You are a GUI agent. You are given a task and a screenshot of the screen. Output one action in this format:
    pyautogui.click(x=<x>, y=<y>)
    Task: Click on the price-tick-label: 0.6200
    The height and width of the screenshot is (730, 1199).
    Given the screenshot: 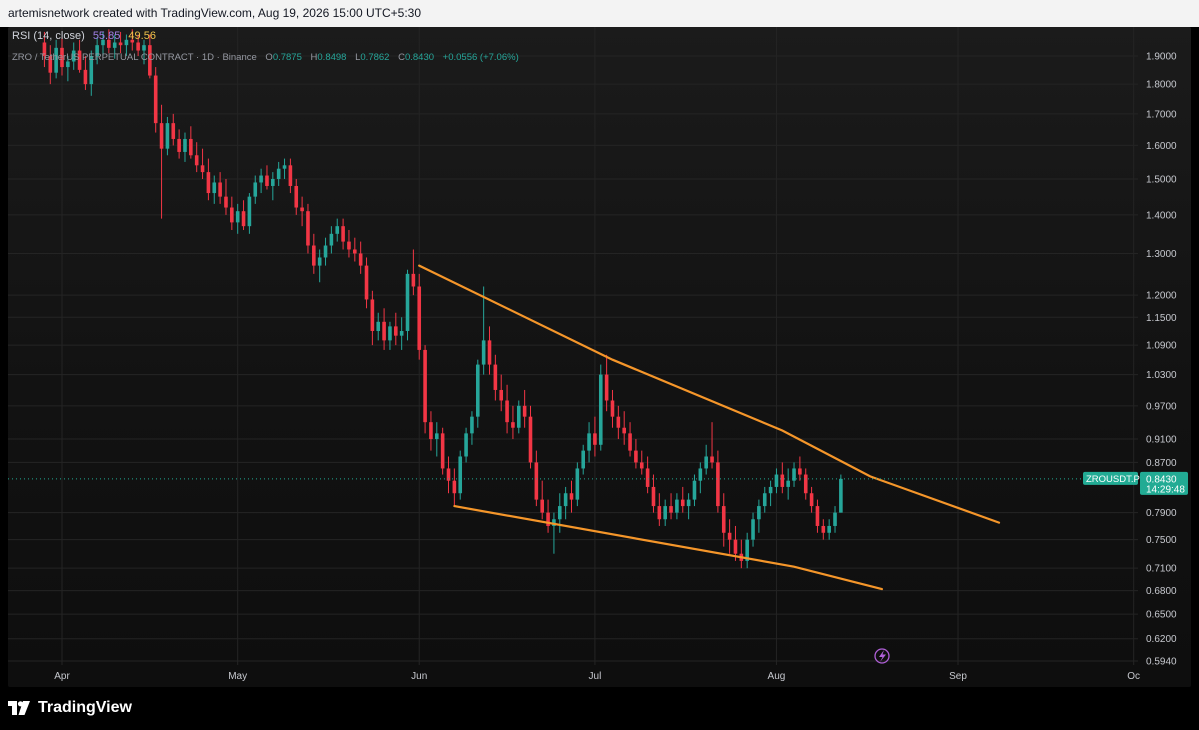 What is the action you would take?
    pyautogui.click(x=1161, y=639)
    